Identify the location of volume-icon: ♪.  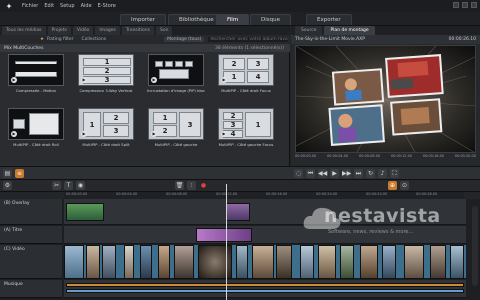
(382, 173).